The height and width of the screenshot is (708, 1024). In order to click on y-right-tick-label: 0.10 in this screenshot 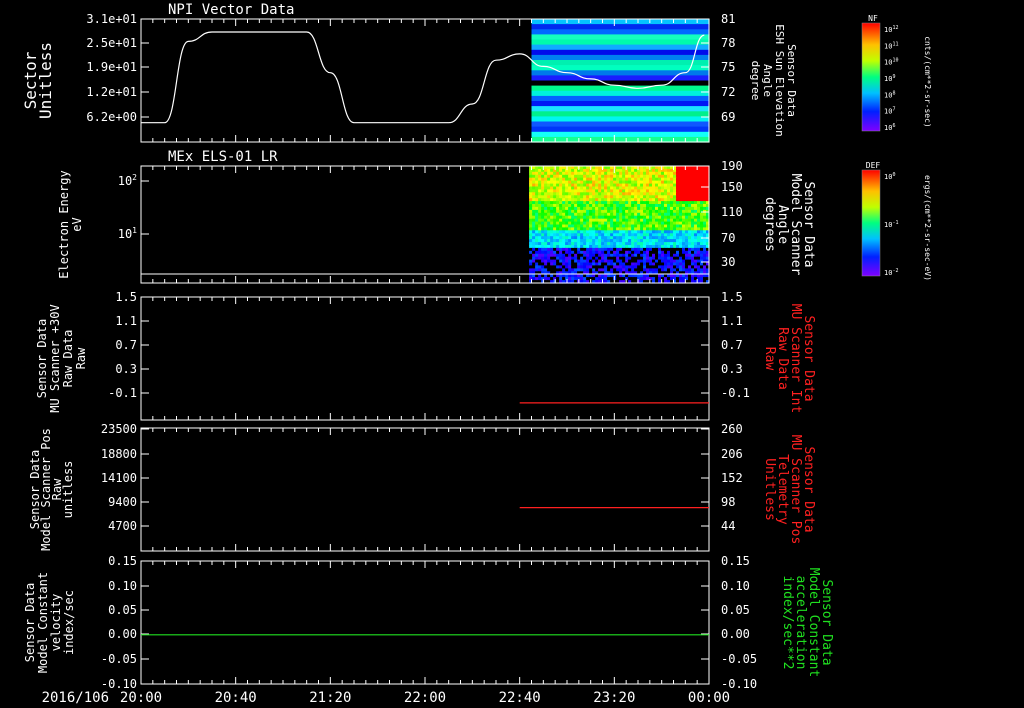, I will do `click(735, 586)`.